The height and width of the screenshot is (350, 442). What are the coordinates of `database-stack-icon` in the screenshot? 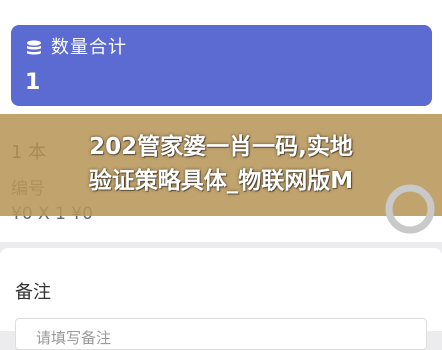 It's located at (34, 47).